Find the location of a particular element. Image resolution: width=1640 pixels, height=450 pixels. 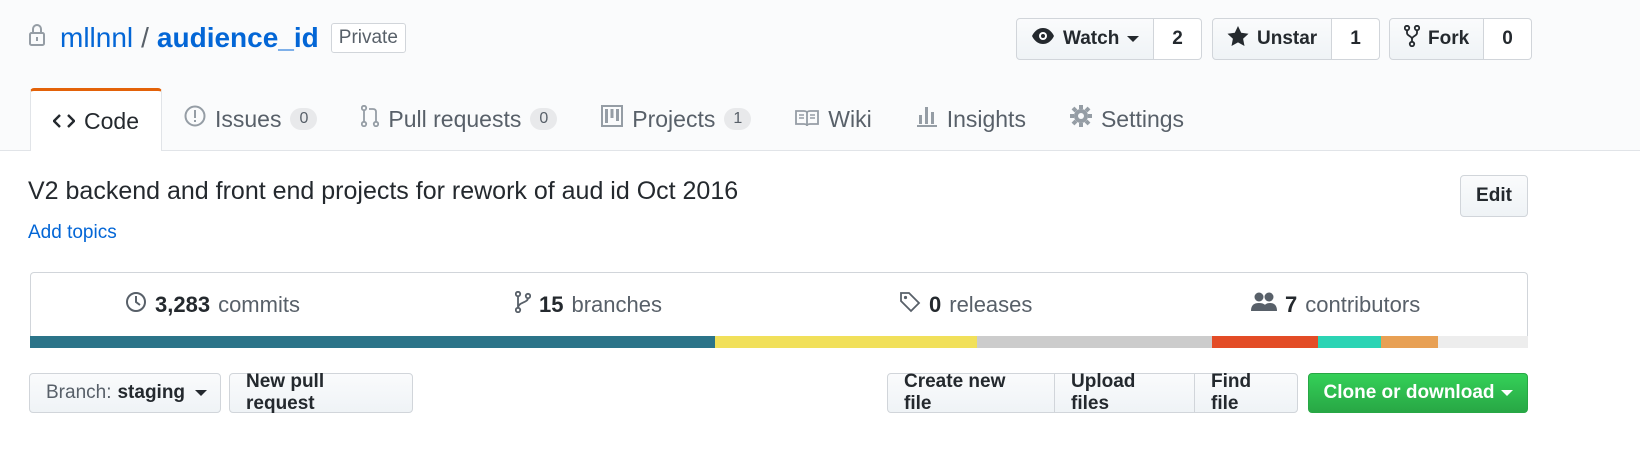

upload-files-button: Upload files is located at coordinates (1124, 392).